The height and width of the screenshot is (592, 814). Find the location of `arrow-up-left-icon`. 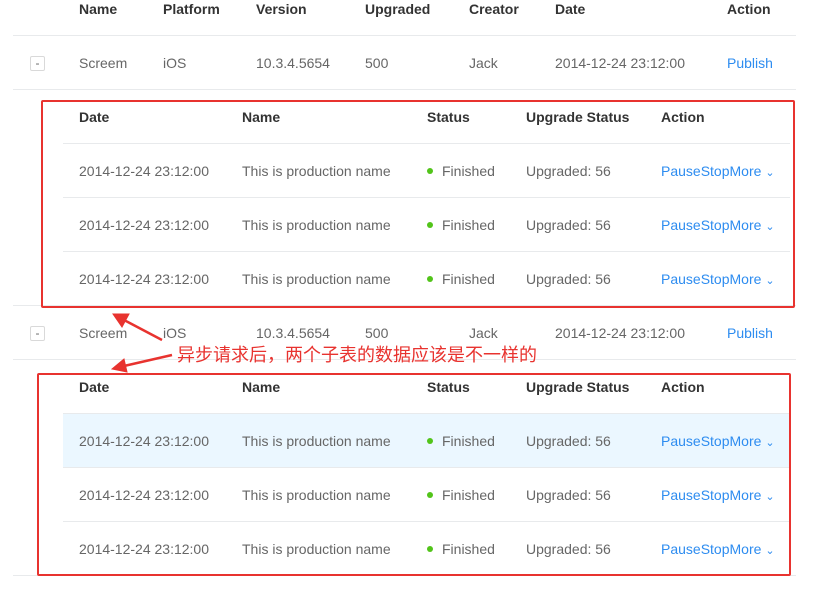

arrow-up-left-icon is located at coordinates (137, 327).